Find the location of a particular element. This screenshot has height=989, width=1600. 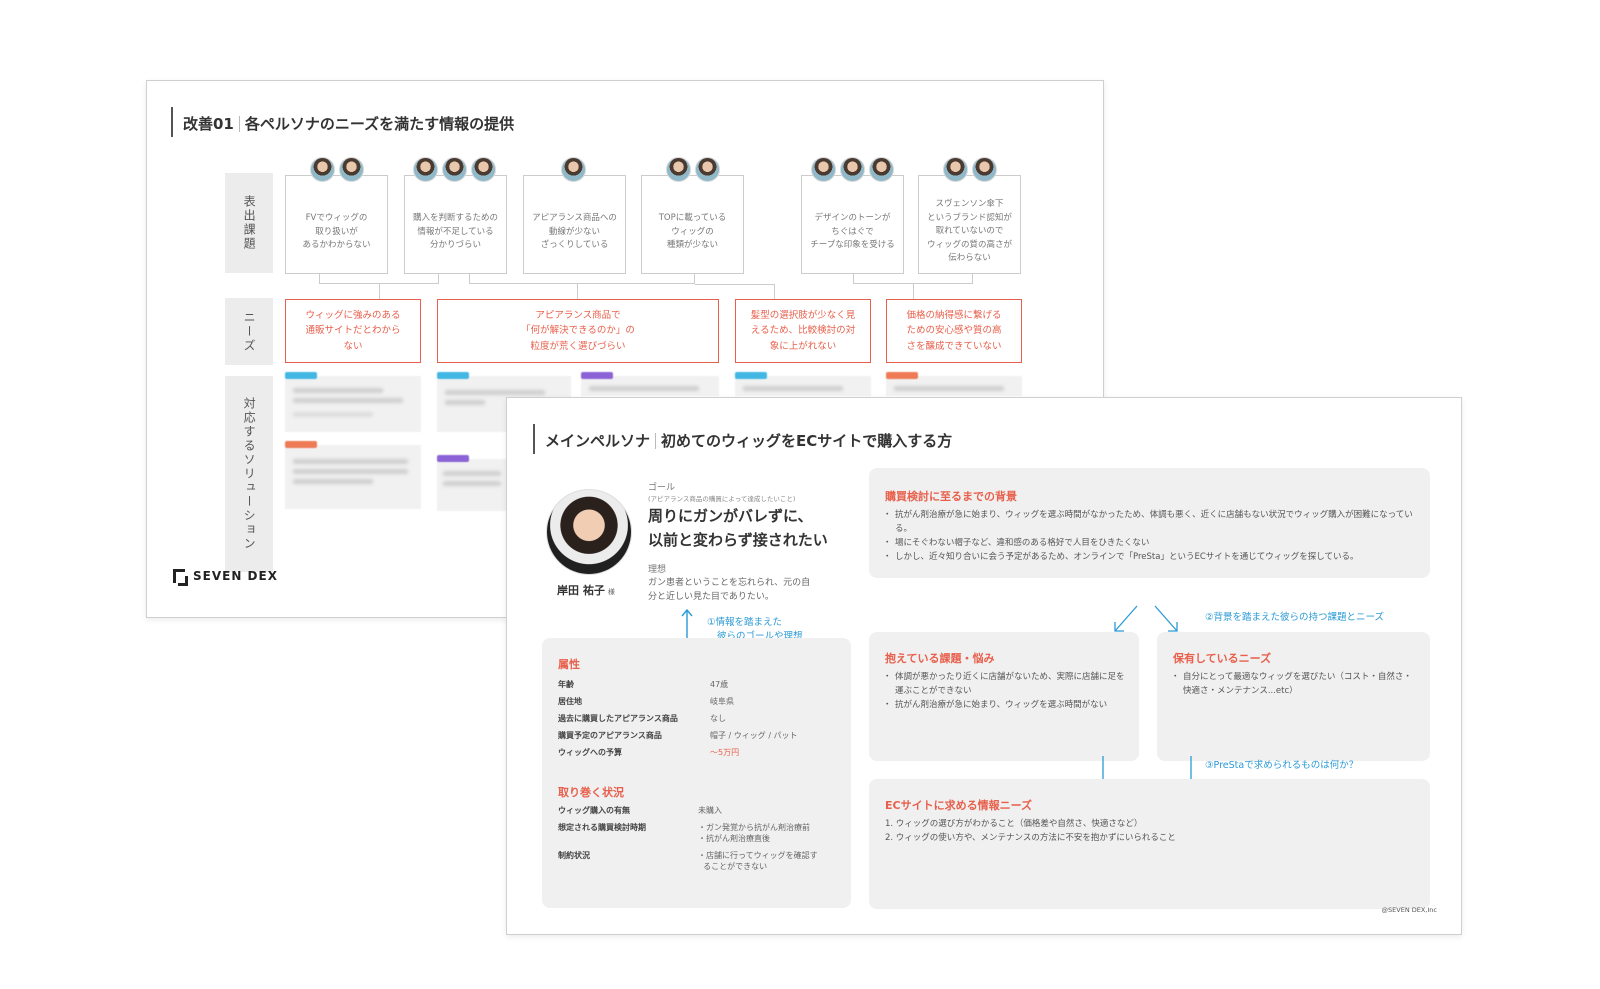

seven-dex-logo: SEVEN DEX is located at coordinates (225, 577).